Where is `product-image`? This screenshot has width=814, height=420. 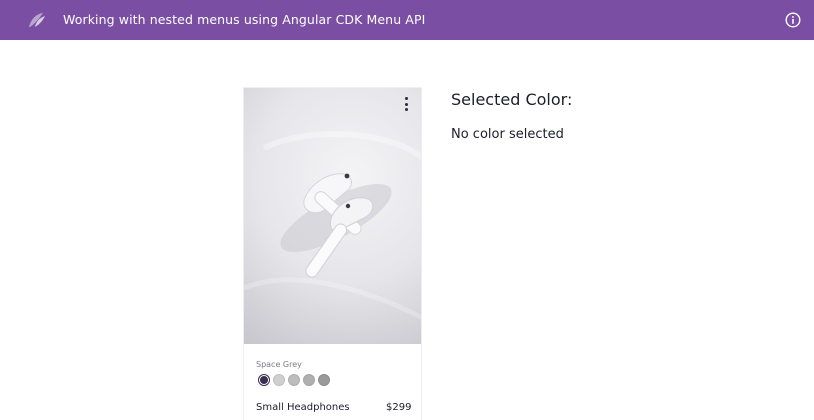
product-image is located at coordinates (332, 216).